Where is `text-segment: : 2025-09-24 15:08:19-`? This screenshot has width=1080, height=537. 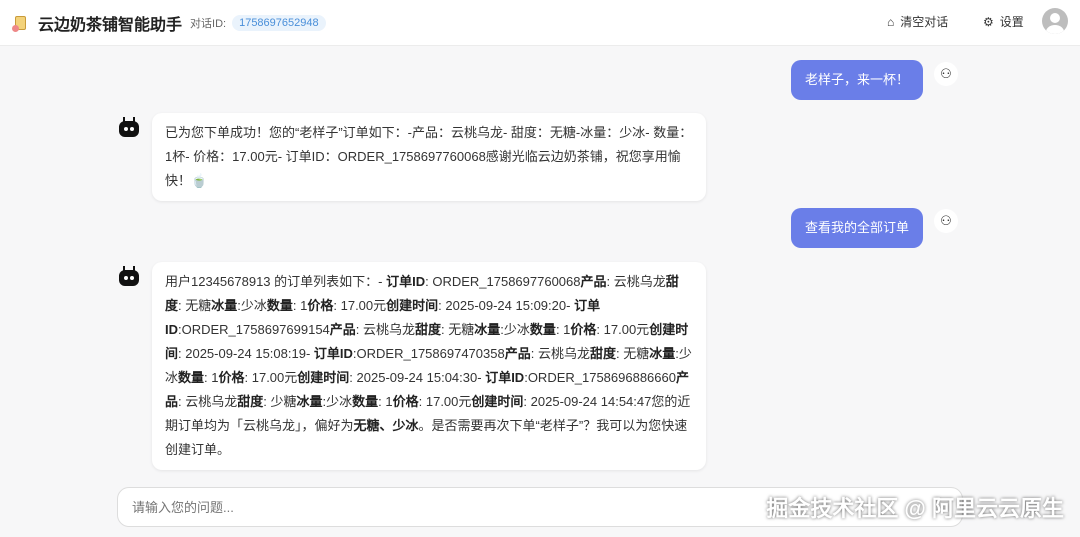 text-segment: : 2025-09-24 15:08:19- is located at coordinates (246, 353).